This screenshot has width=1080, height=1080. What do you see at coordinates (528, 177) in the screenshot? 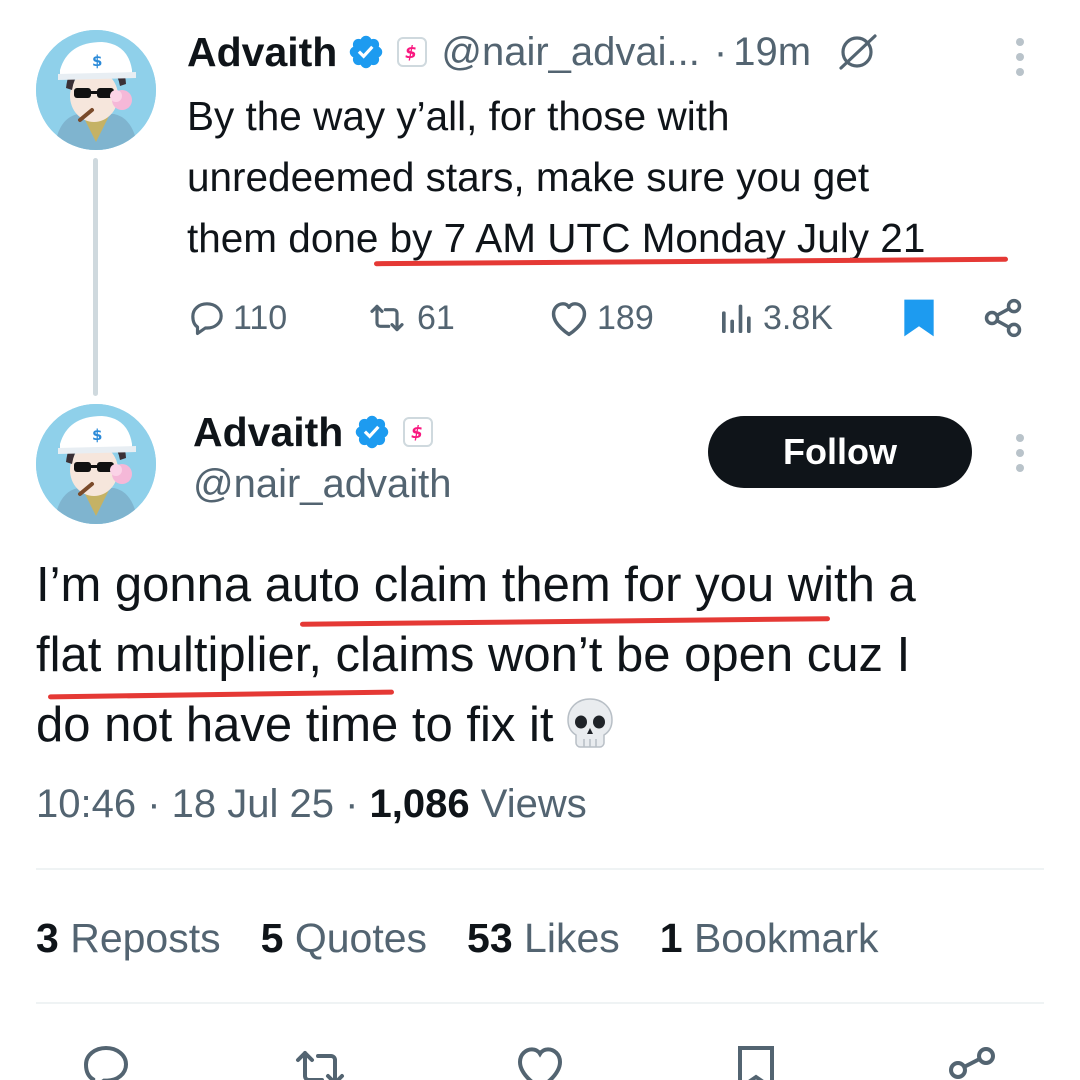
I see `parent-text-line-2: unredeemed stars, make sure you get` at bounding box center [528, 177].